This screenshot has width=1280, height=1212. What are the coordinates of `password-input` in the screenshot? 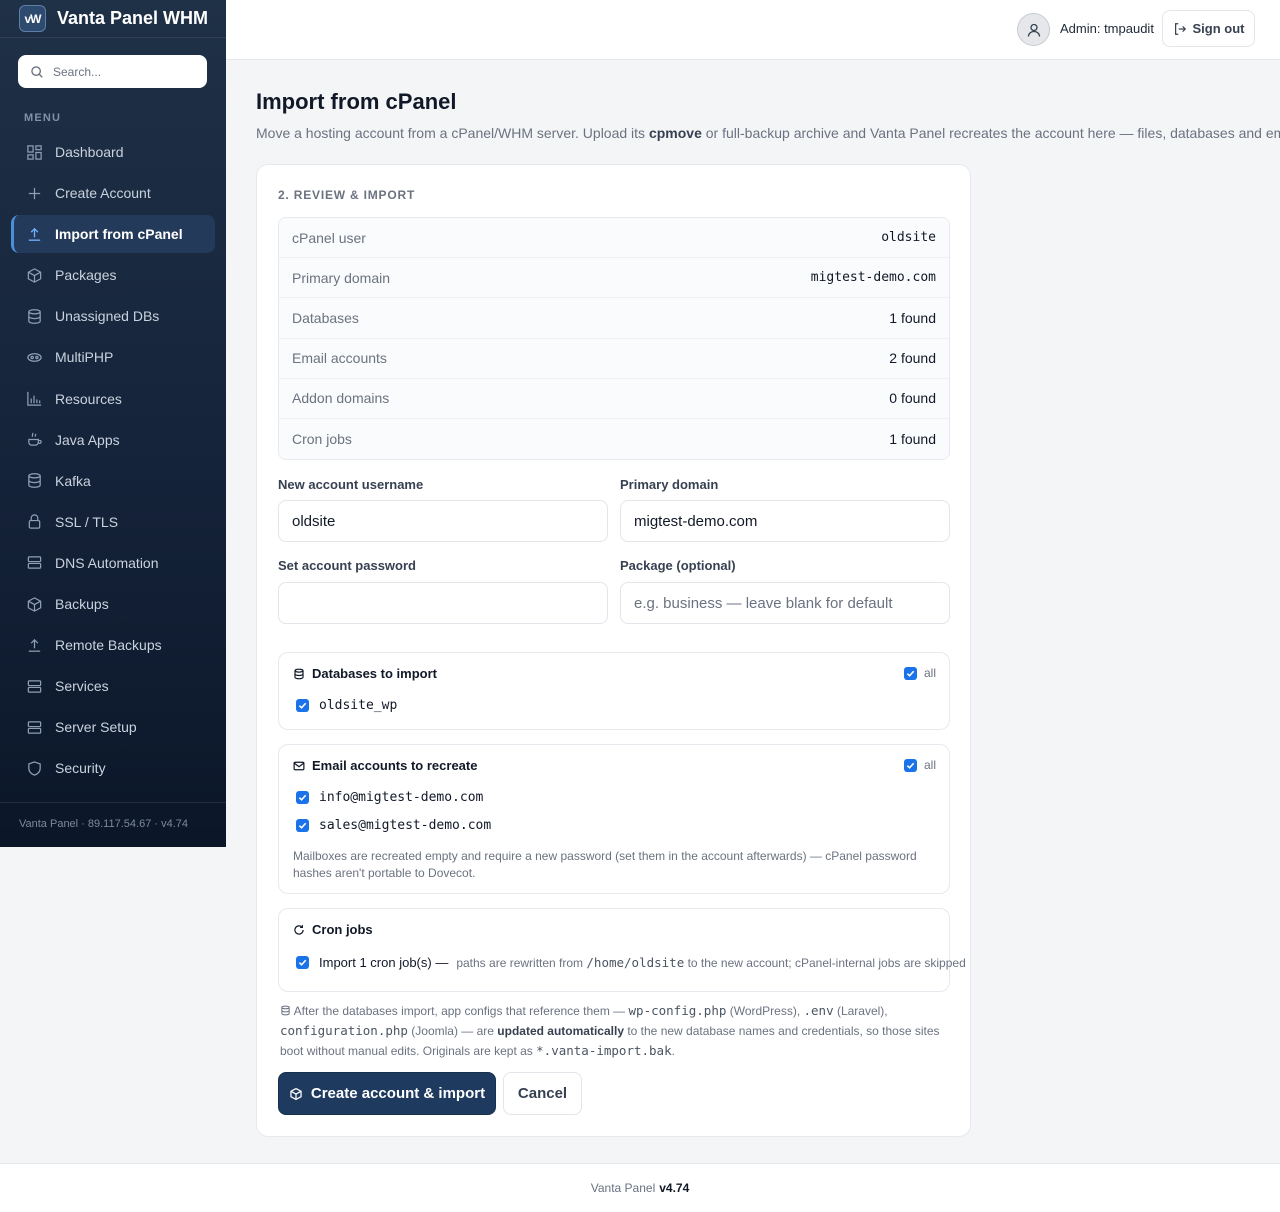 It's located at (442, 603).